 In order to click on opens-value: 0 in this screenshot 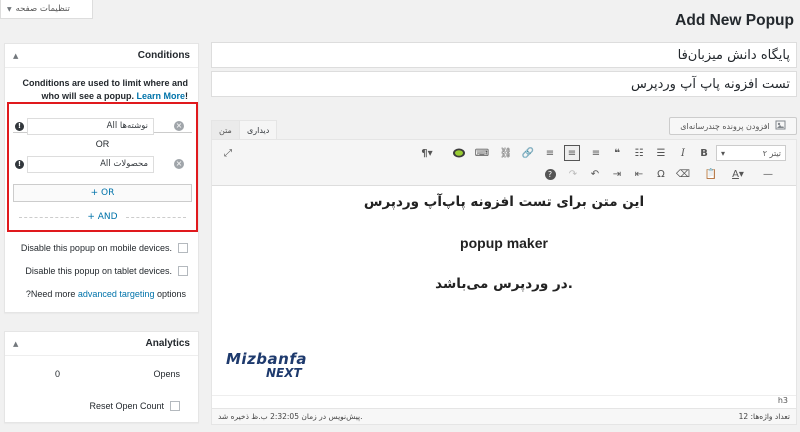, I will do `click(58, 374)`.